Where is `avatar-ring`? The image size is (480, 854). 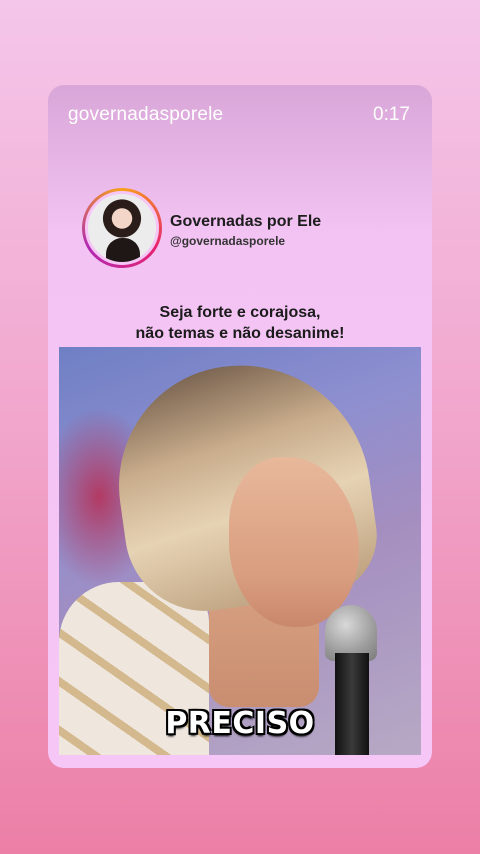
avatar-ring is located at coordinates (122, 228).